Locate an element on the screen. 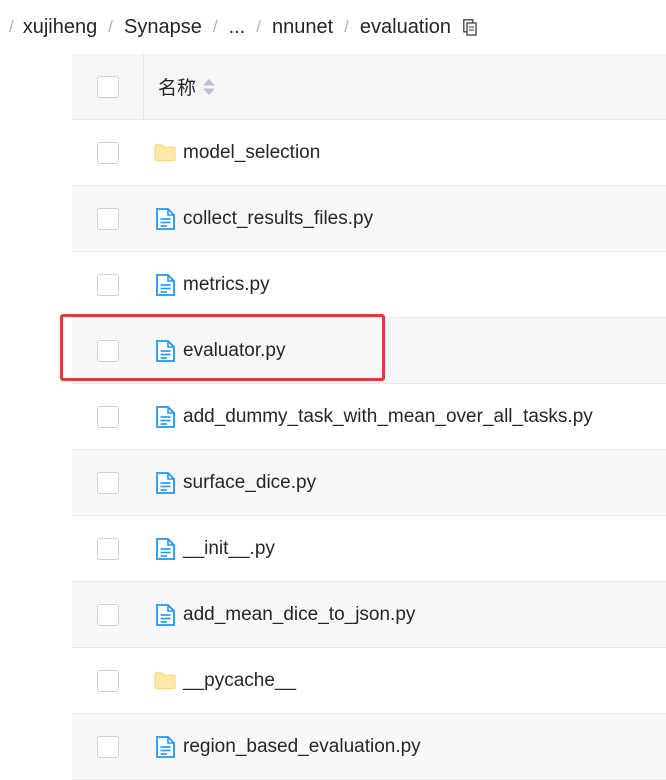  breadcrumb-item-nnunet: nnunet is located at coordinates (302, 27).